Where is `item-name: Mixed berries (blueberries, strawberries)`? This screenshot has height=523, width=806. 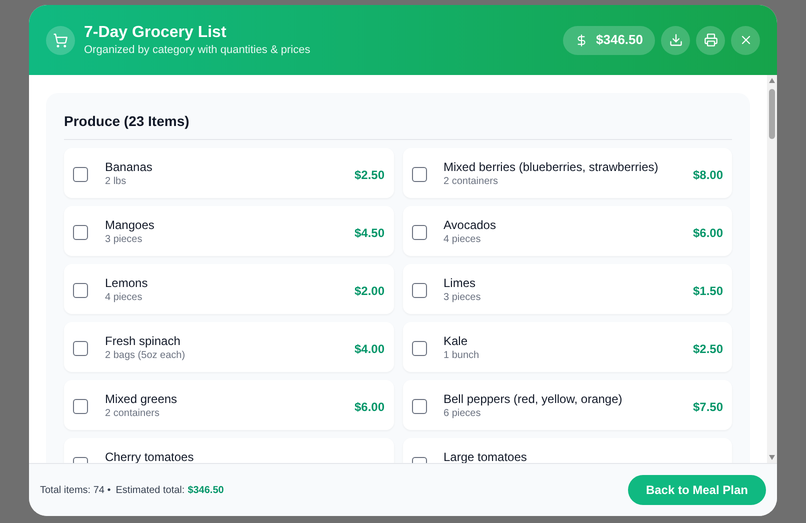
item-name: Mixed berries (blueberries, strawberries) is located at coordinates (551, 167).